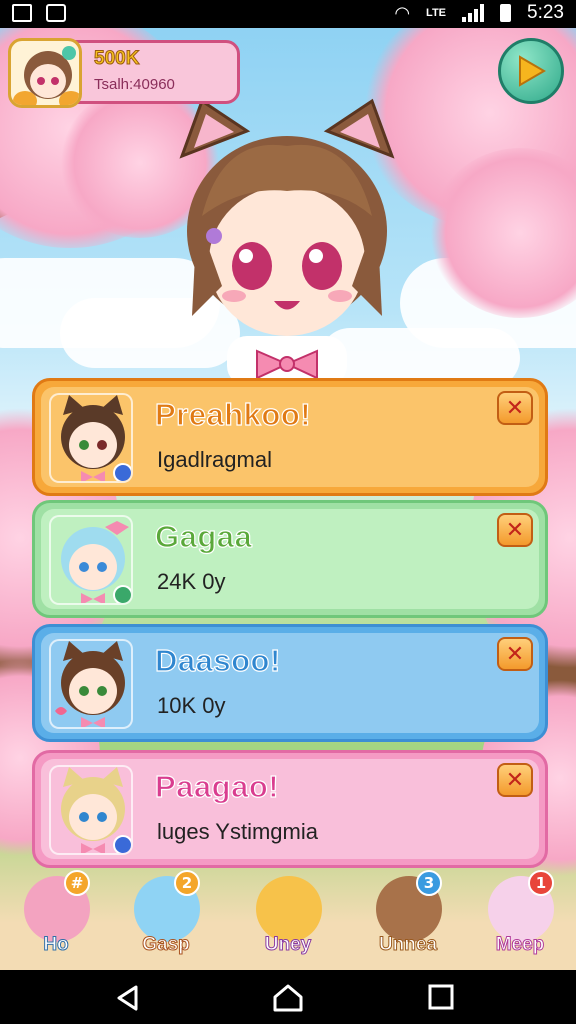 Image resolution: width=576 pixels, height=1024 pixels. Describe the element at coordinates (166, 918) in the screenshot. I see `nav-item-gasp: 2 Gasp` at that location.